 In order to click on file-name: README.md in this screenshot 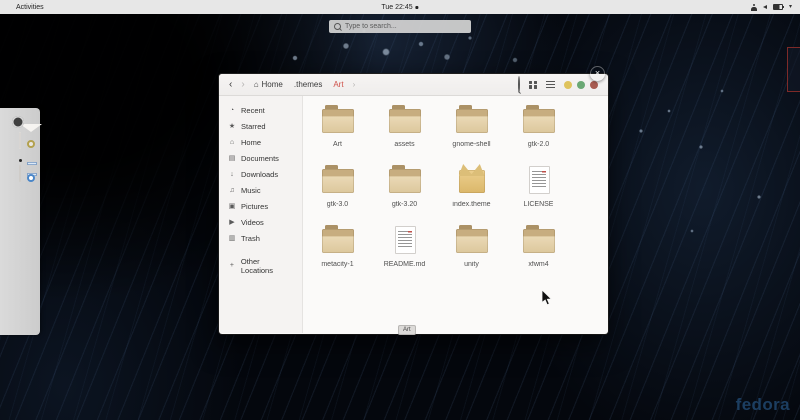, I will do `click(404, 264)`.